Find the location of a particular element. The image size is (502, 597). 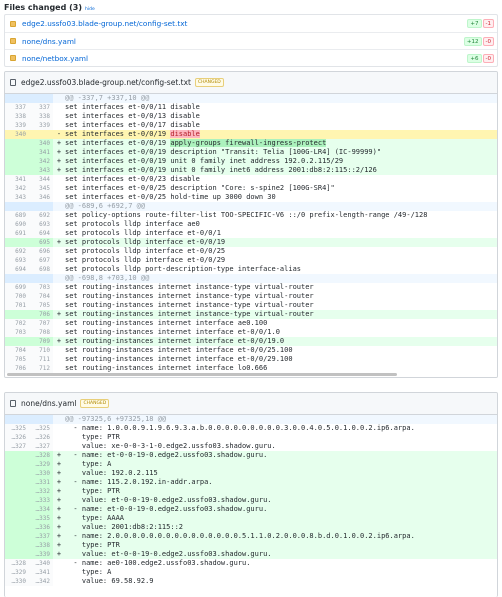

new-line-number: 337 is located at coordinates (41, 107).